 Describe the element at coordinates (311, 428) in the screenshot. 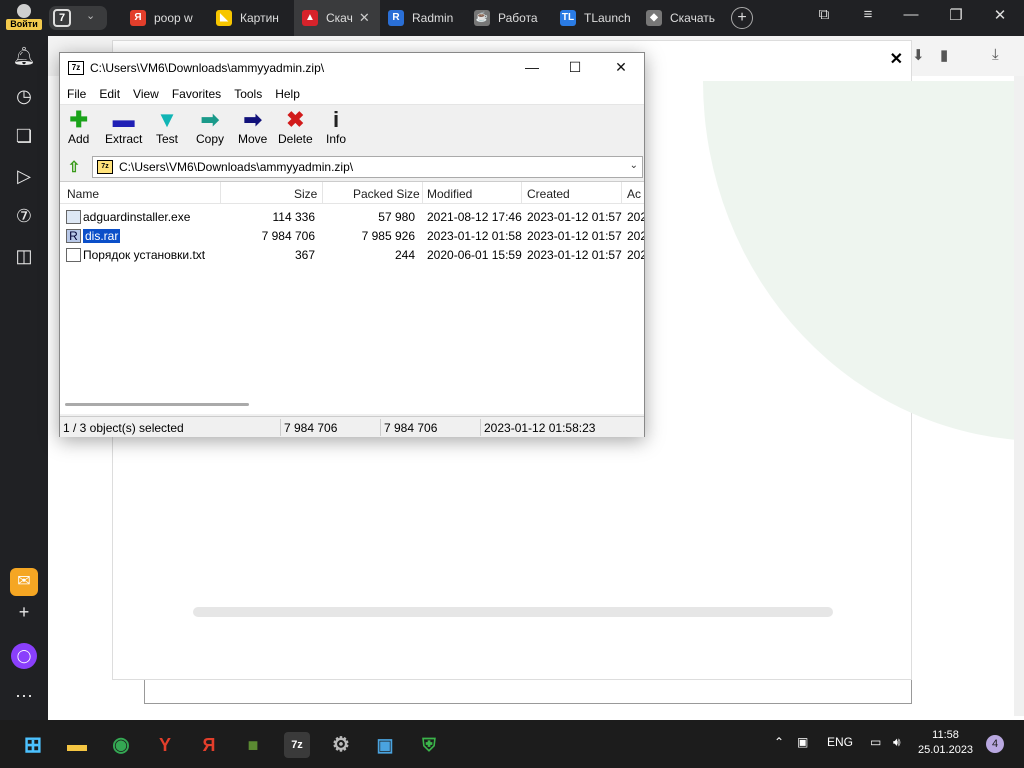

I see `status-size: 7 984 706` at that location.